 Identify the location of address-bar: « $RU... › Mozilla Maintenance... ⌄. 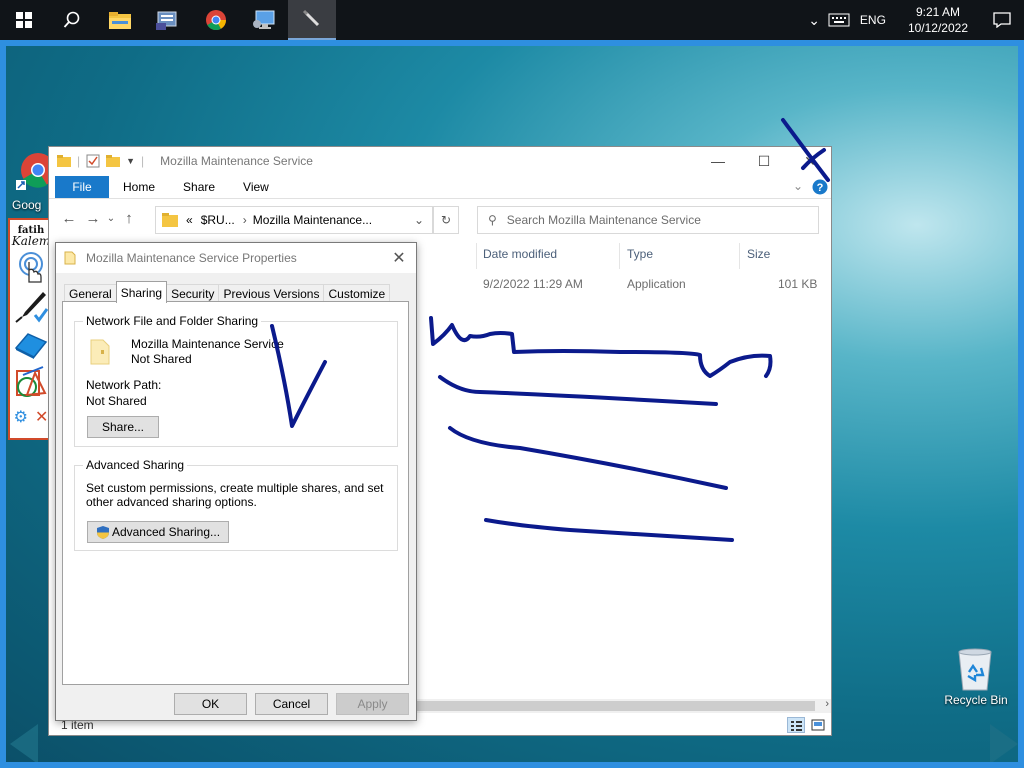
(294, 220).